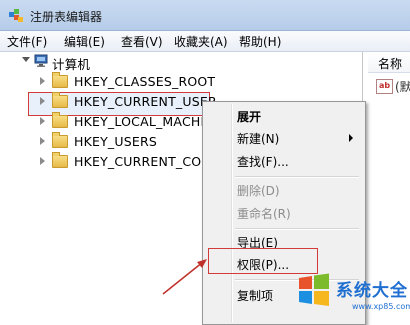  What do you see at coordinates (258, 138) in the screenshot?
I see `menu-item-new: 新建(N)` at bounding box center [258, 138].